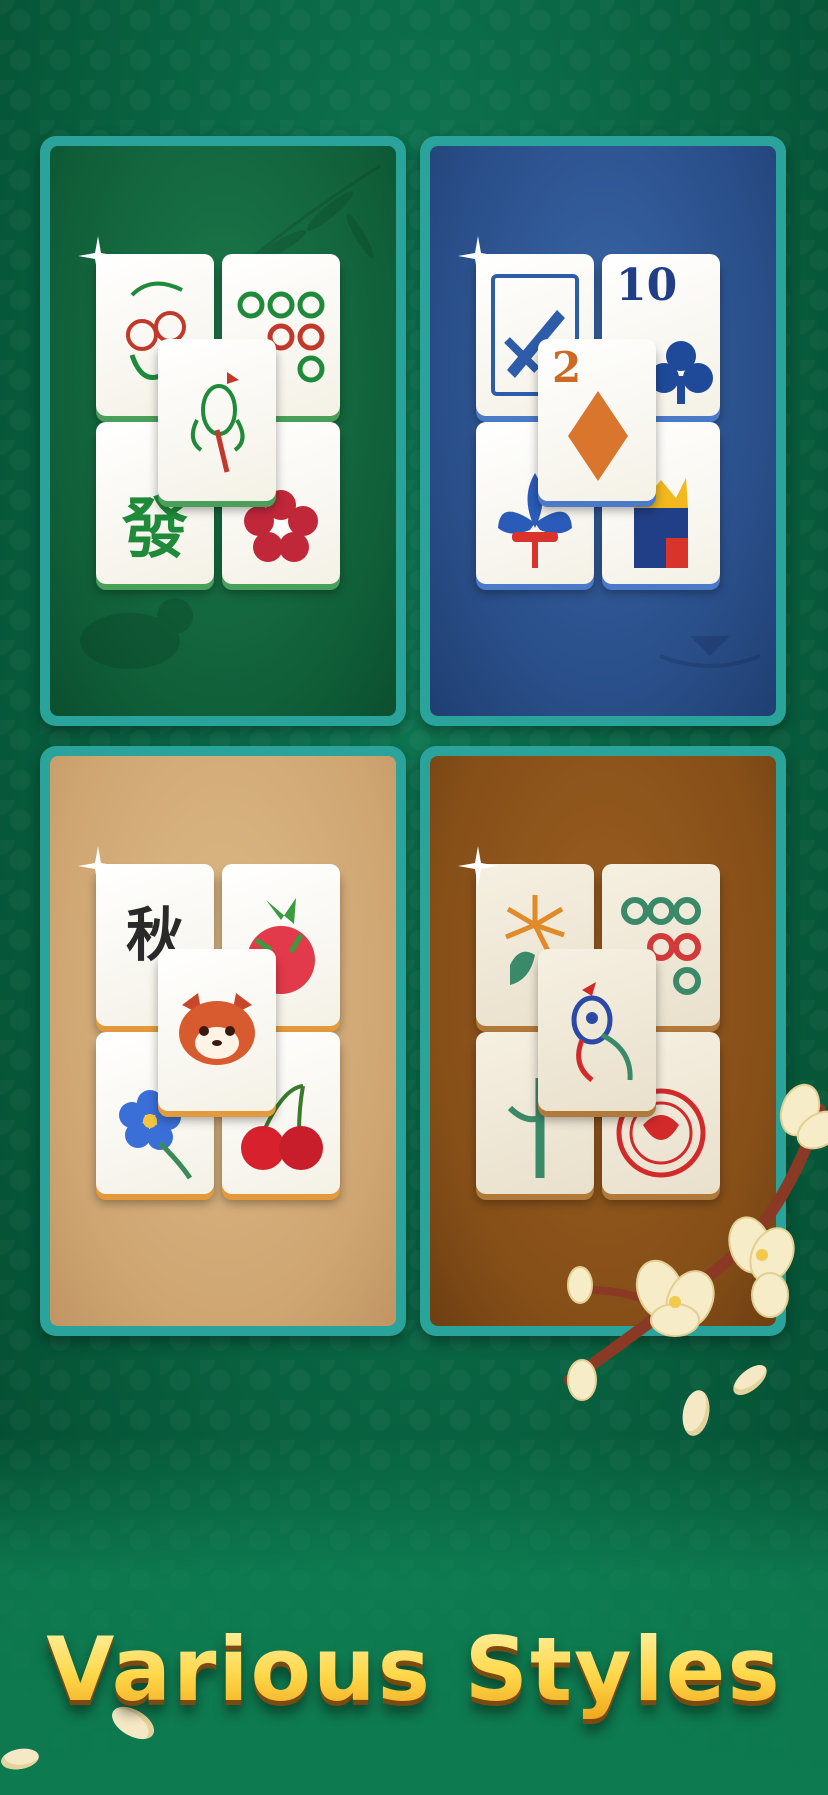 The height and width of the screenshot is (1795, 828). I want to click on style-card-poker-background: 10 2, so click(603, 431).